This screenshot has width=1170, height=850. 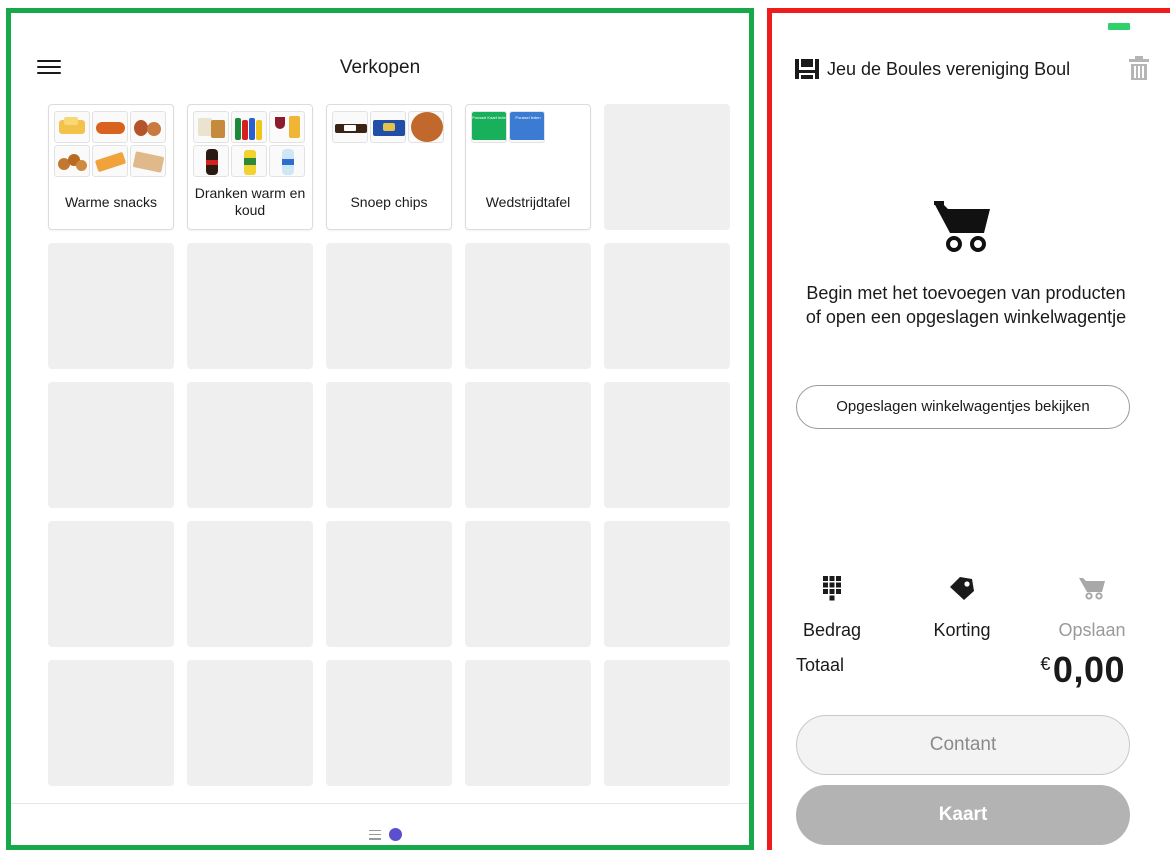 I want to click on amount-label: Bedrag, so click(x=832, y=630).